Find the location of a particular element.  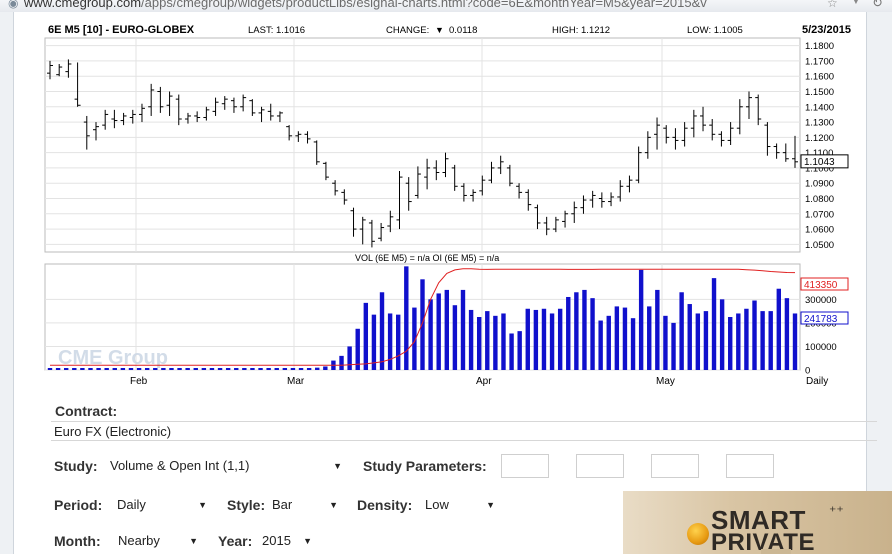

sparkle-icon: ⁺⁺ is located at coordinates (836, 511).